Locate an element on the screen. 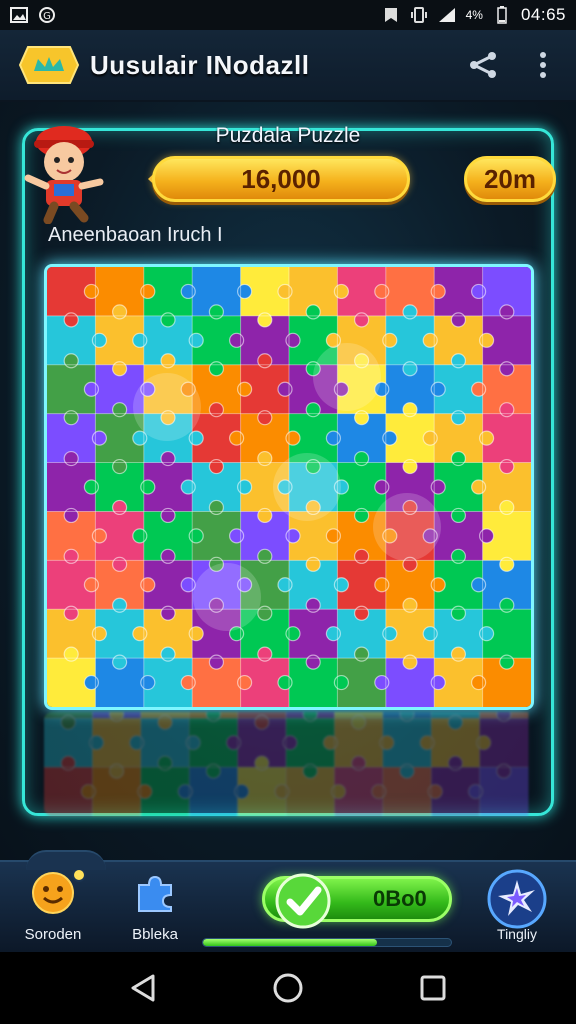 This screenshot has height=1024, width=576. app-title: Uusulair INodazll is located at coordinates (200, 64).